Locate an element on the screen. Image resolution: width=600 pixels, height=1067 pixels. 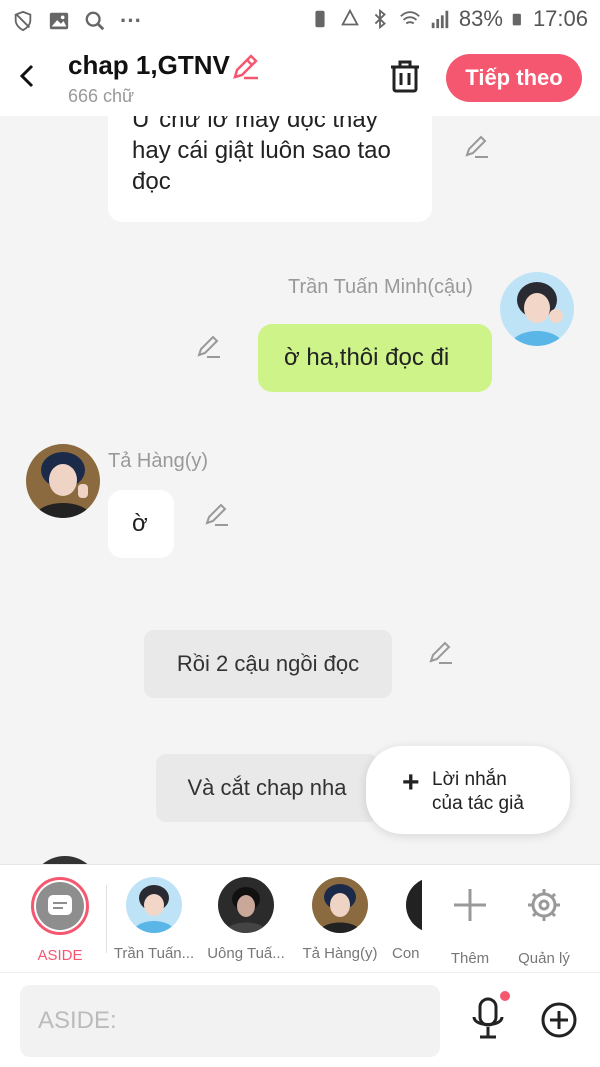
next-button: Tiếp theo is located at coordinates (514, 78).